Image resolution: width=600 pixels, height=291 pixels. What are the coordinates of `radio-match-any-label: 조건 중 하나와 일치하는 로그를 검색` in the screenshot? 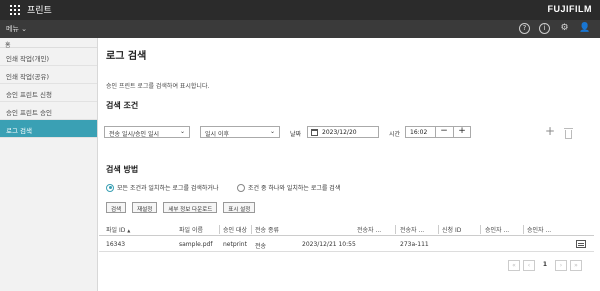 It's located at (294, 188).